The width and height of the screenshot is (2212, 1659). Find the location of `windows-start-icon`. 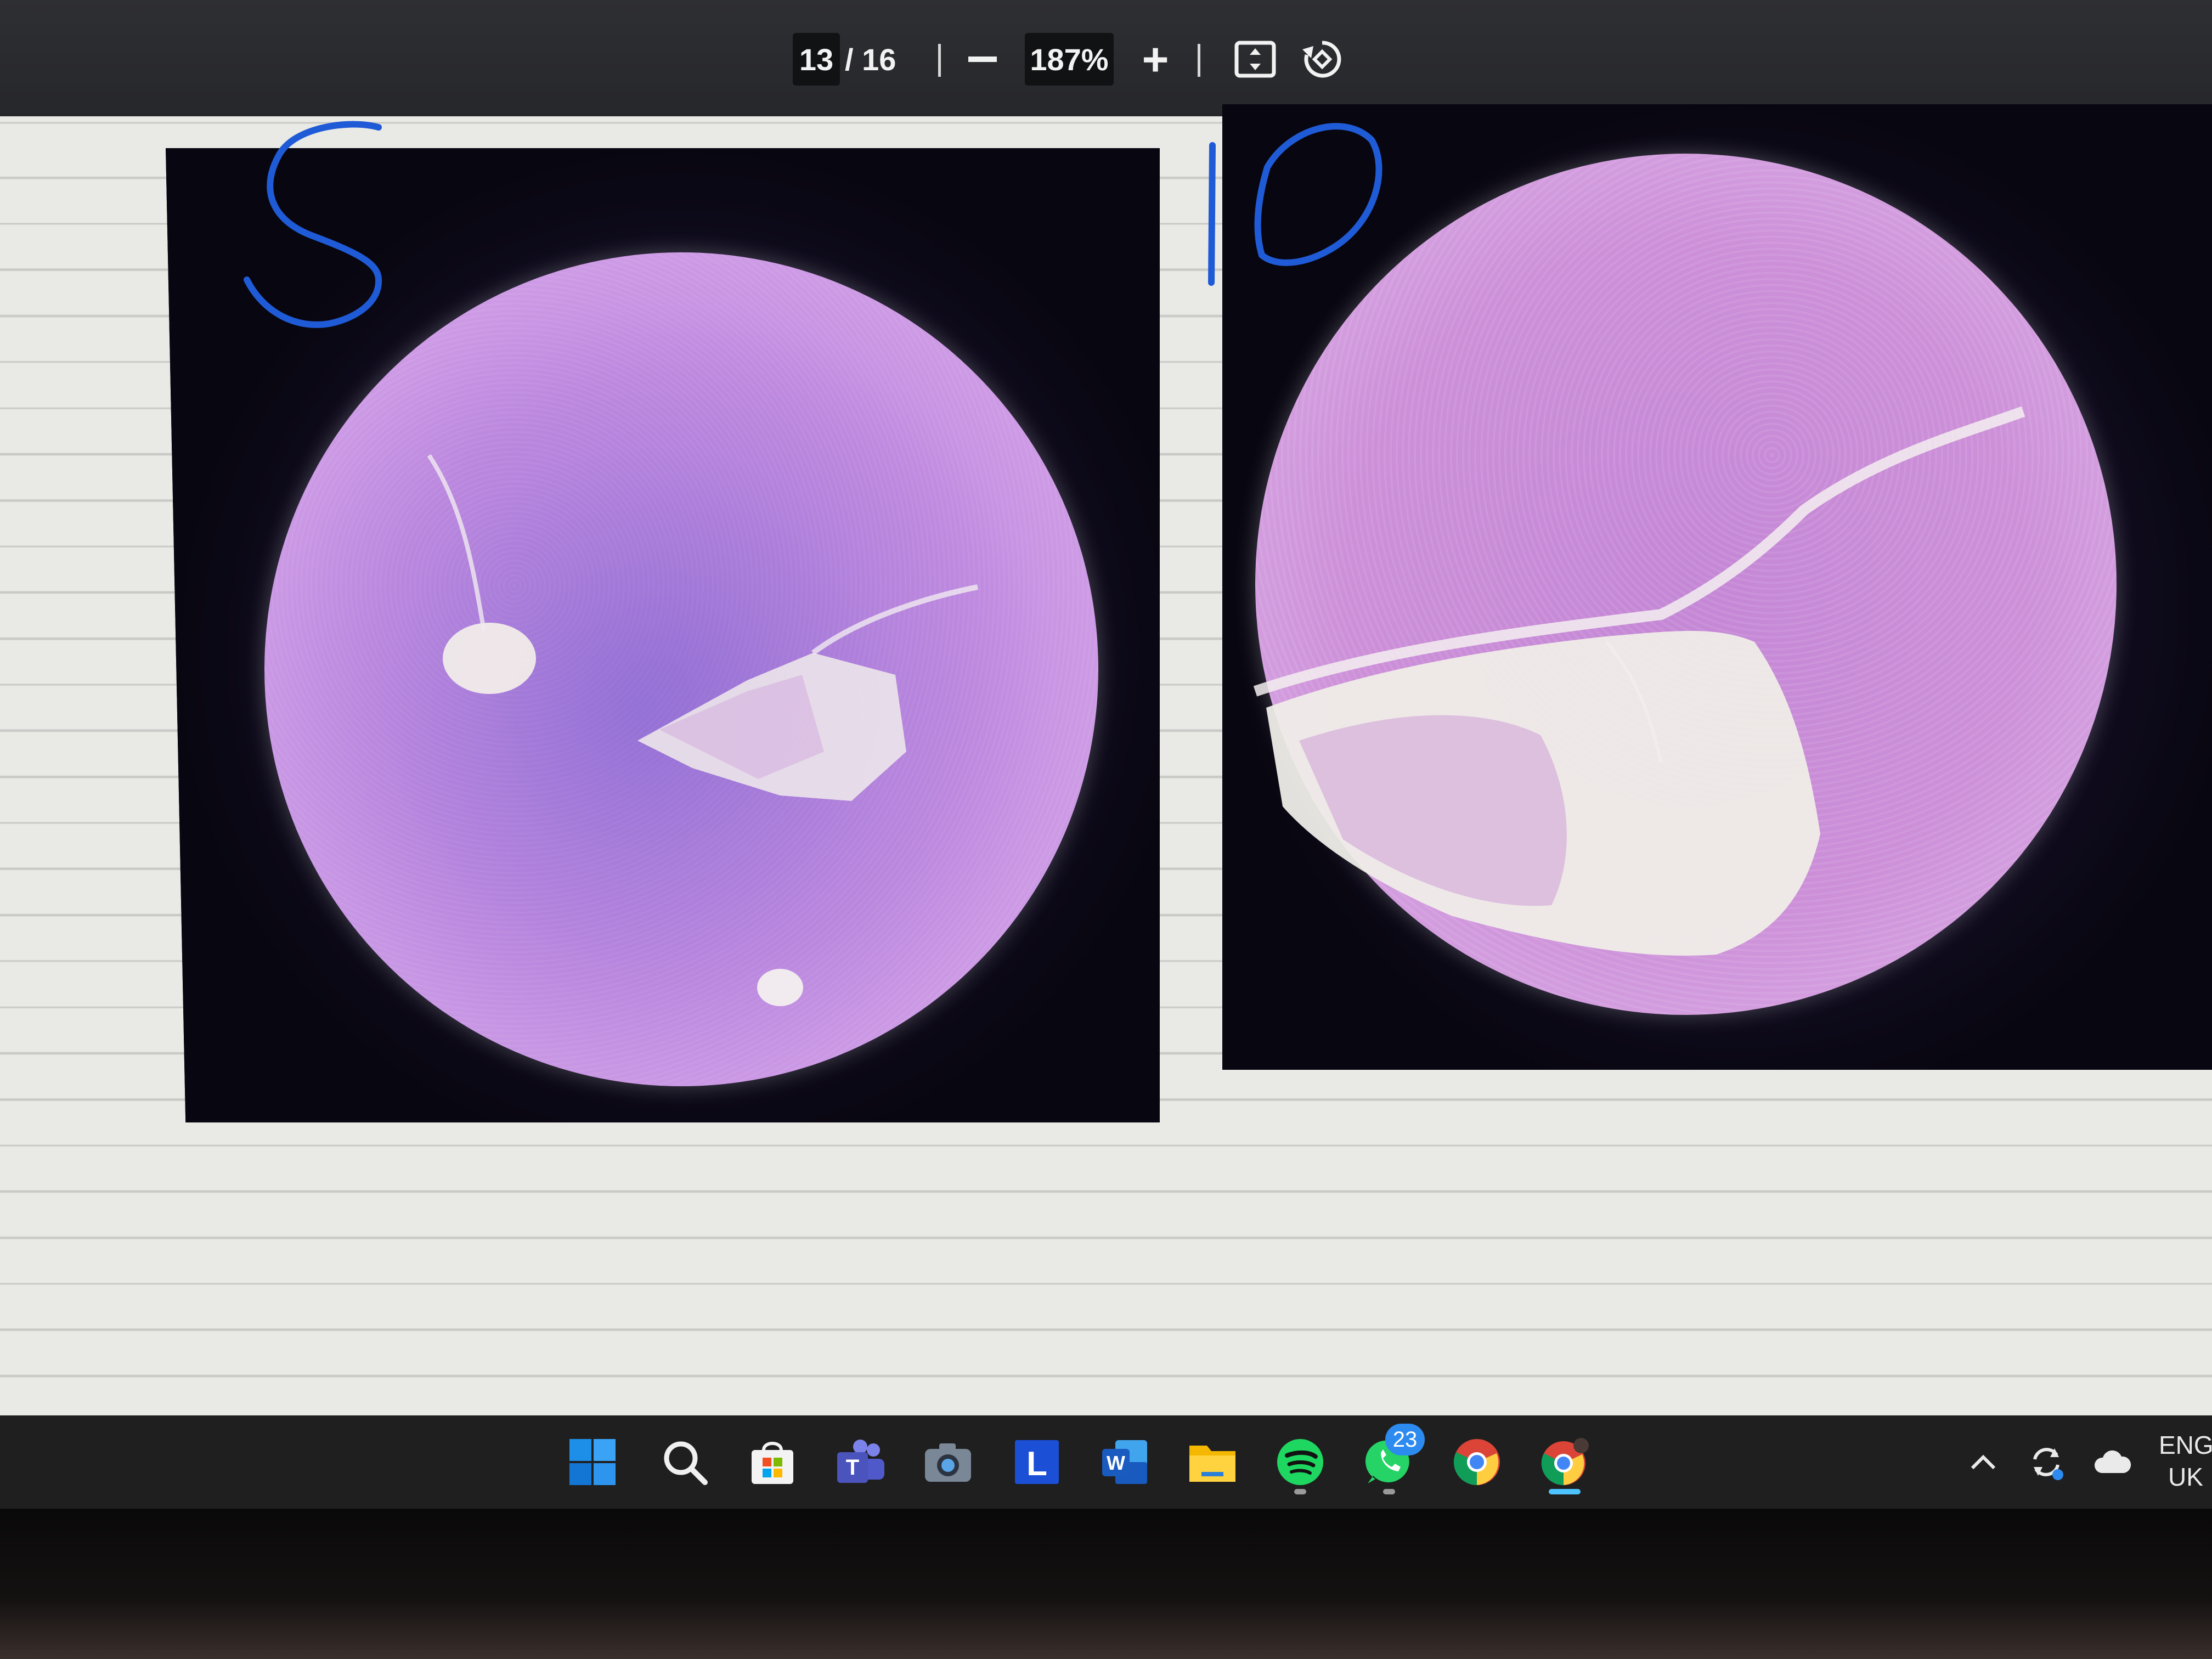

windows-start-icon is located at coordinates (592, 1462).